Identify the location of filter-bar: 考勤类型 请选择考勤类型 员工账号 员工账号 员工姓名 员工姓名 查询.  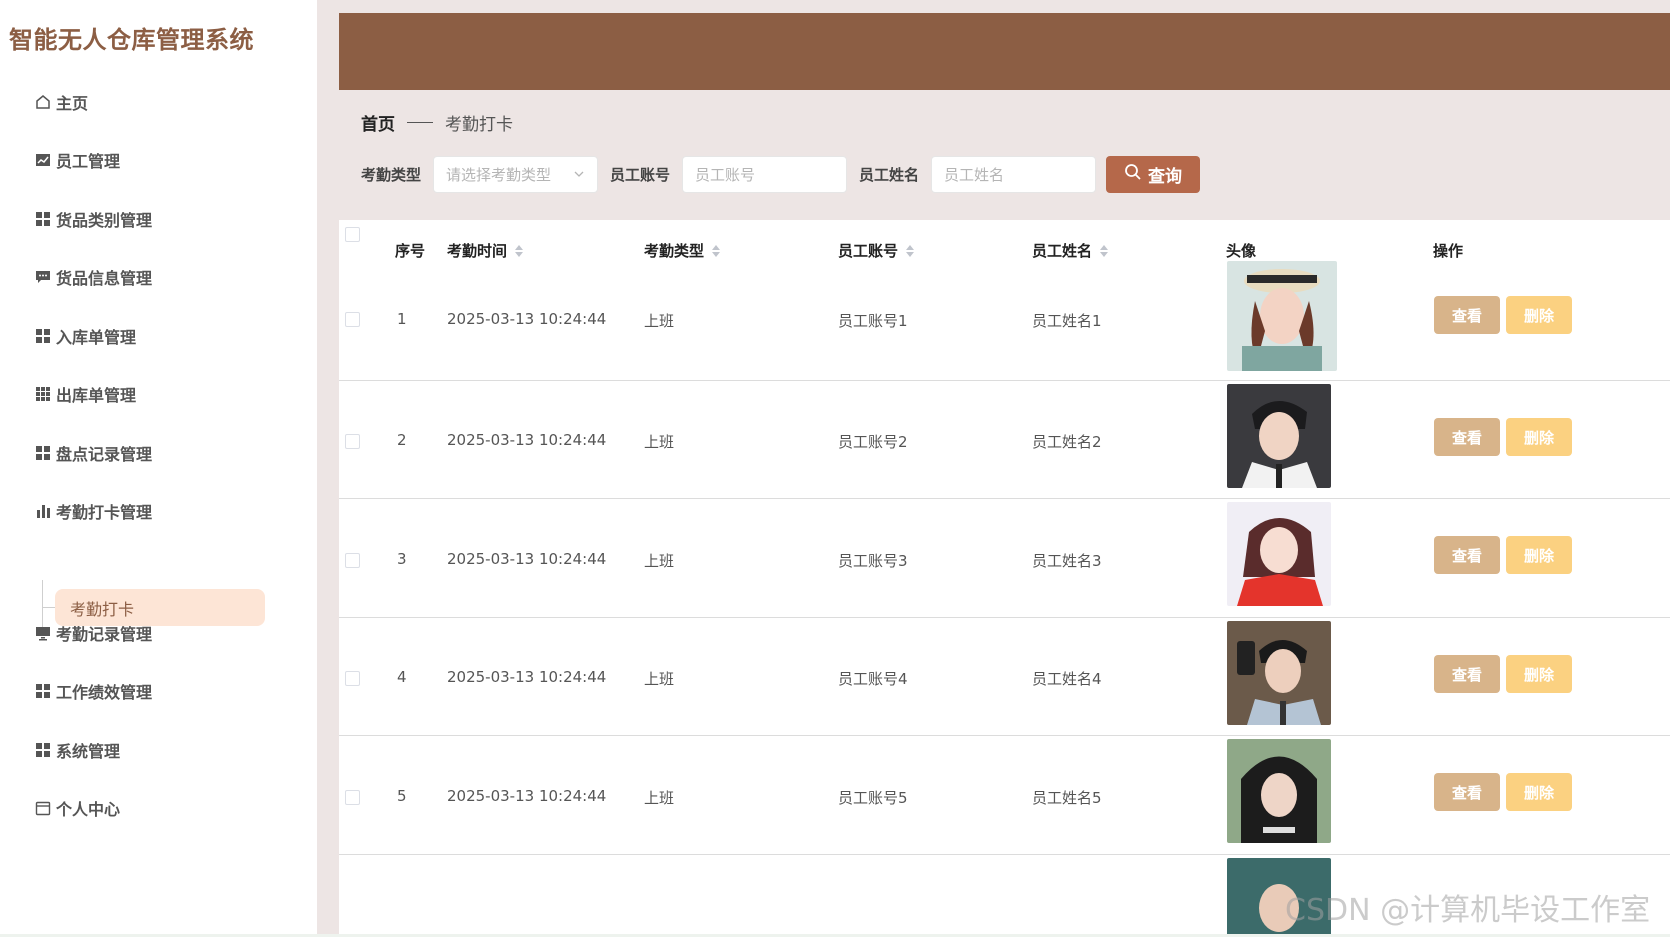
(781, 174).